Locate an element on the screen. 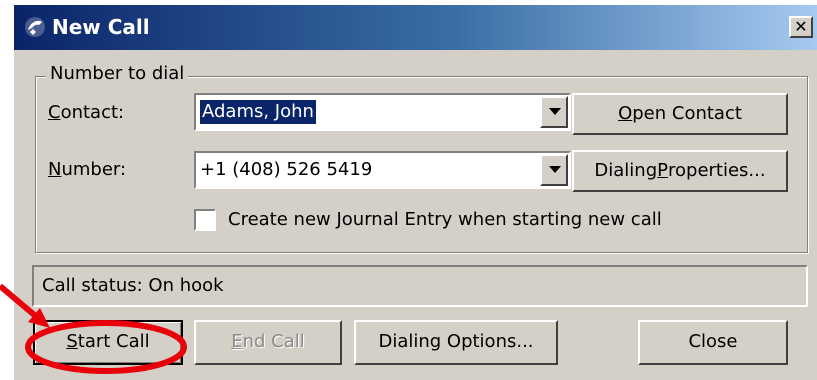 Image resolution: width=817 pixels, height=380 pixels. phone-icon is located at coordinates (35, 27).